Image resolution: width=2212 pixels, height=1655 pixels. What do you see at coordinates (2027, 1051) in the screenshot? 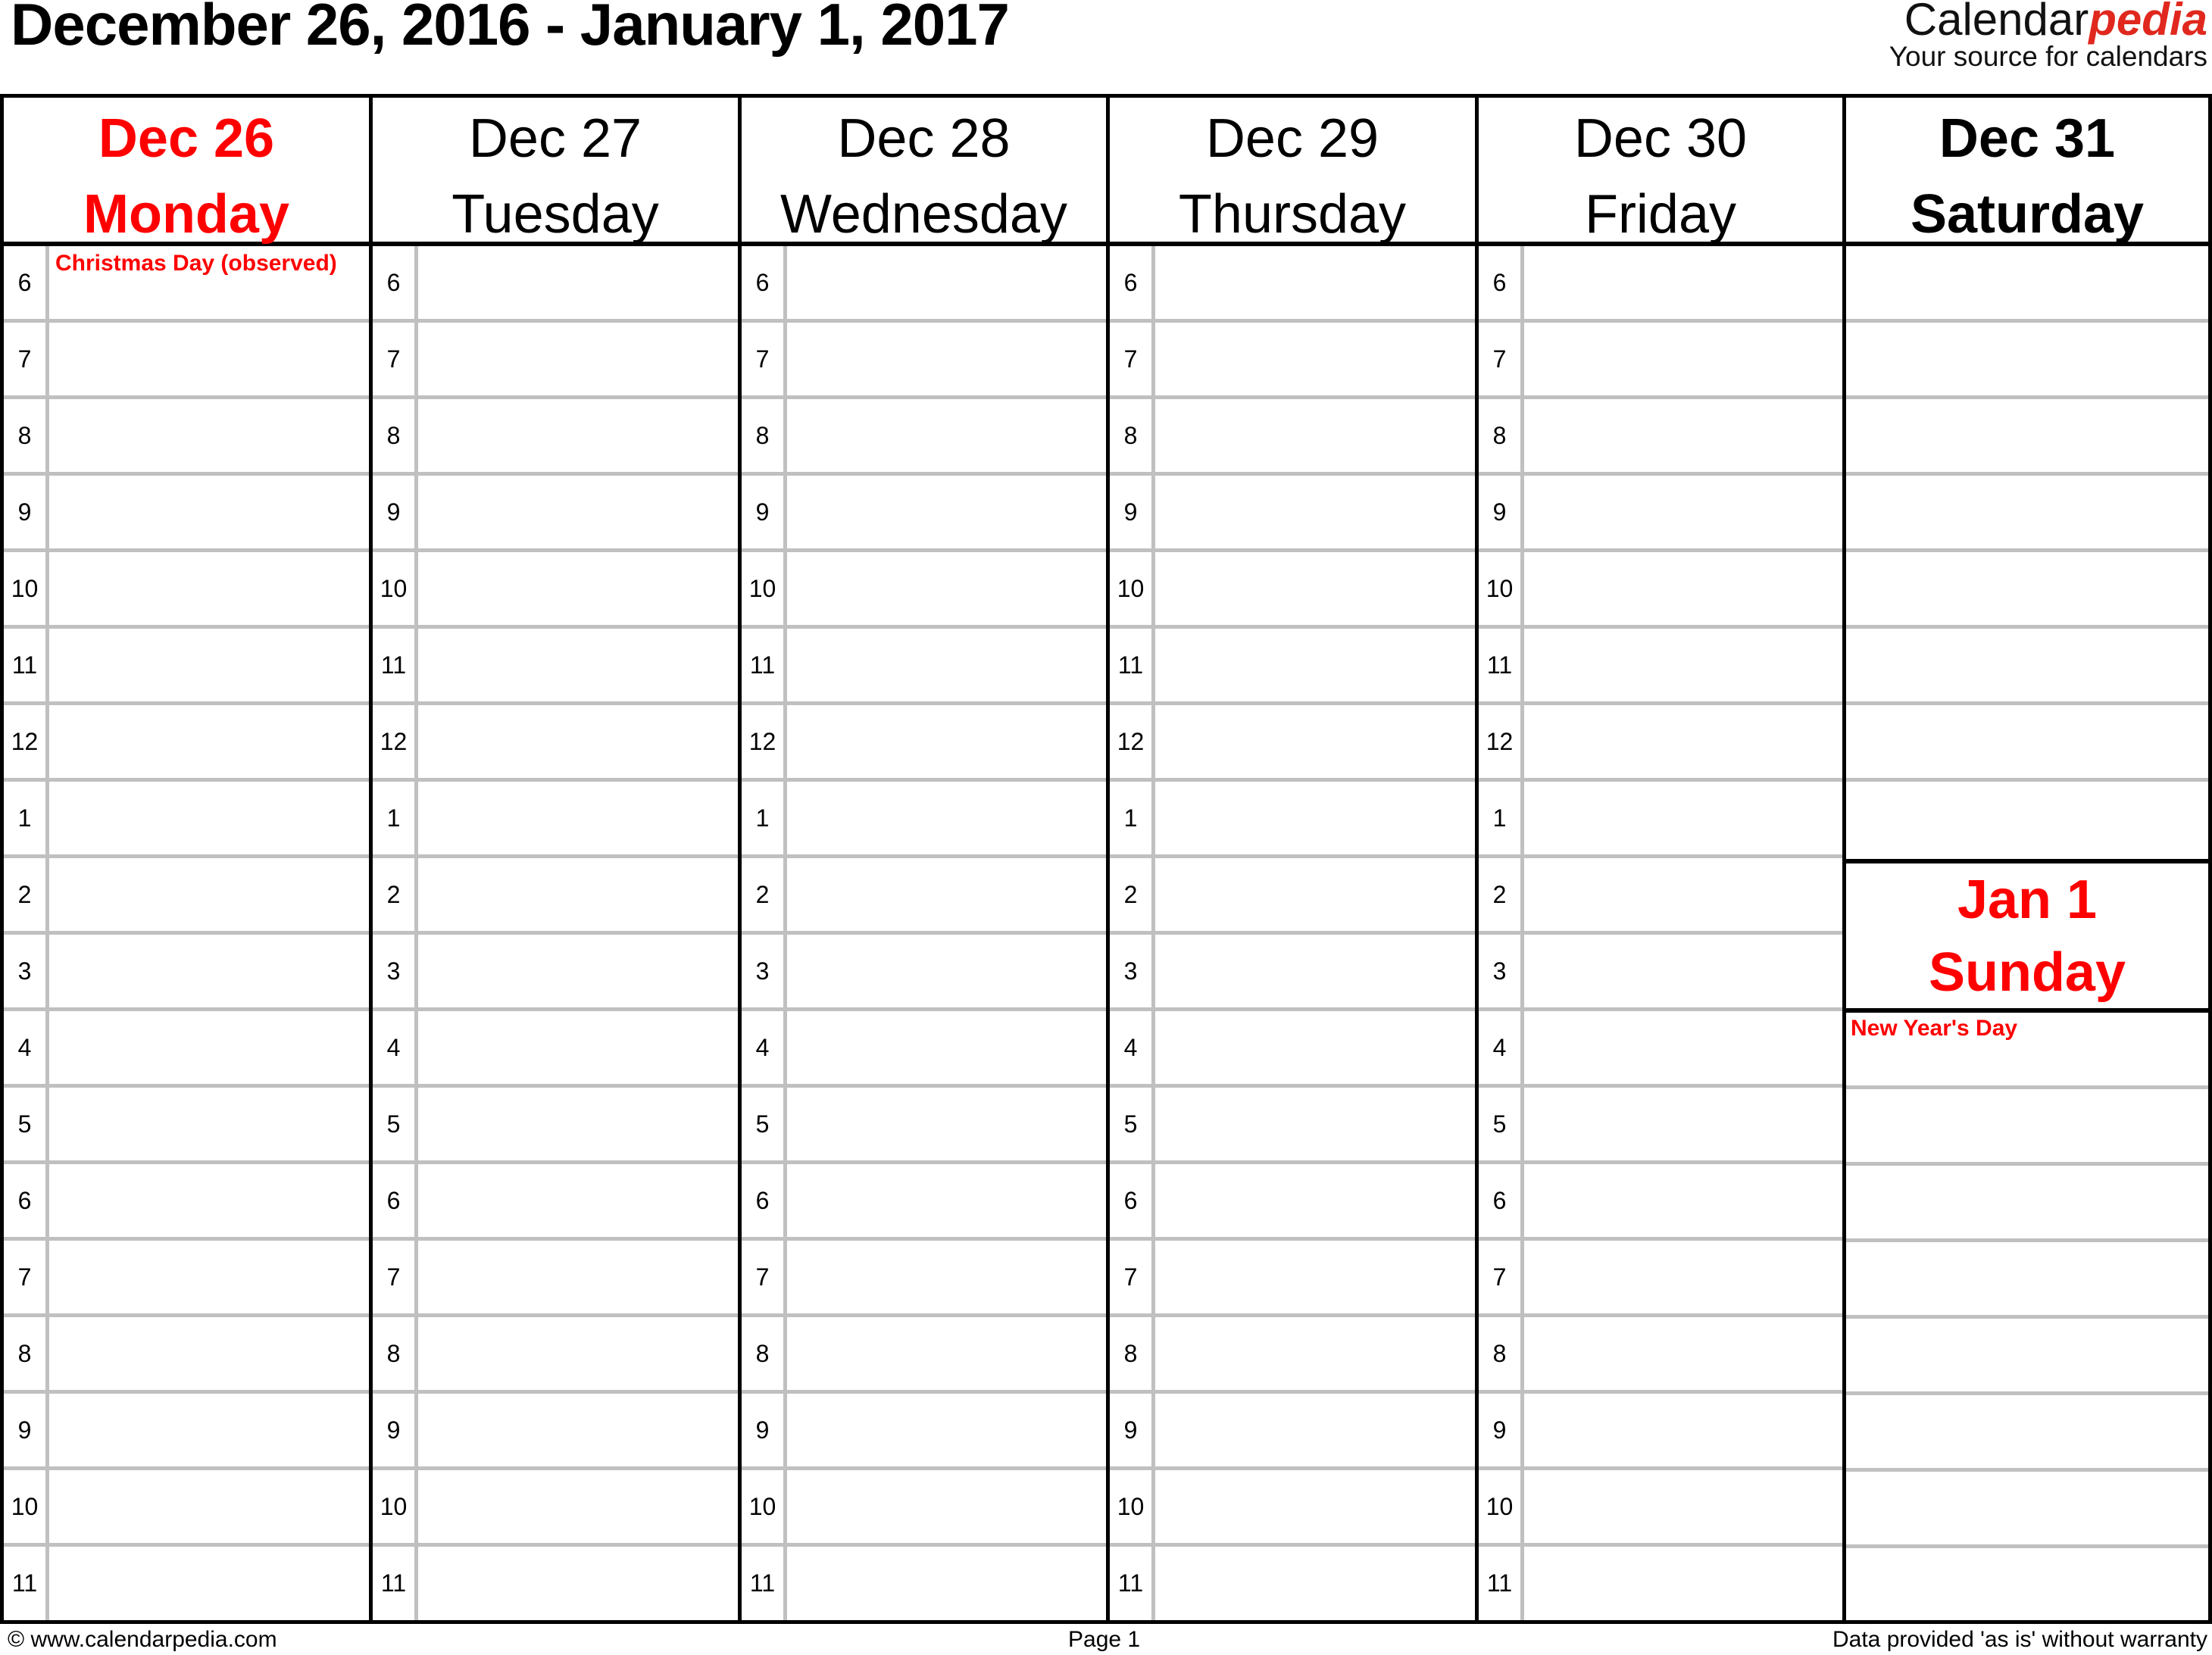
I see `time-slot: New Year's Day` at bounding box center [2027, 1051].